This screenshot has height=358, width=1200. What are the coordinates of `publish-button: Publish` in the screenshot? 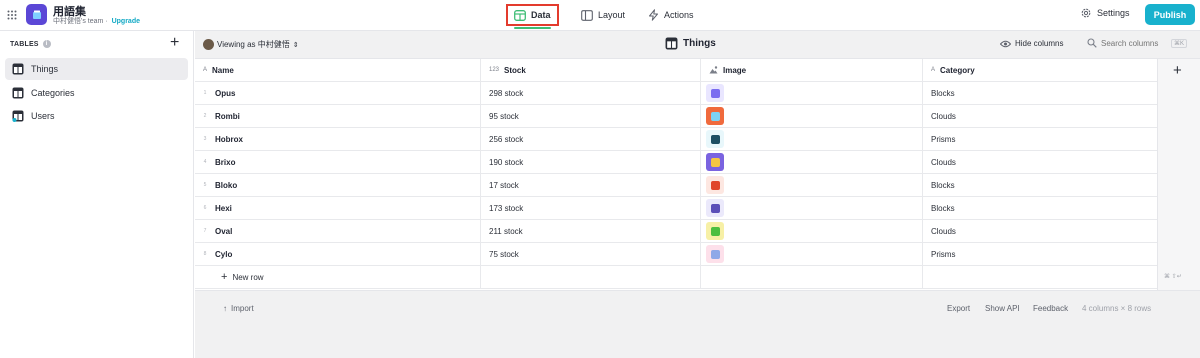 It's located at (1170, 14).